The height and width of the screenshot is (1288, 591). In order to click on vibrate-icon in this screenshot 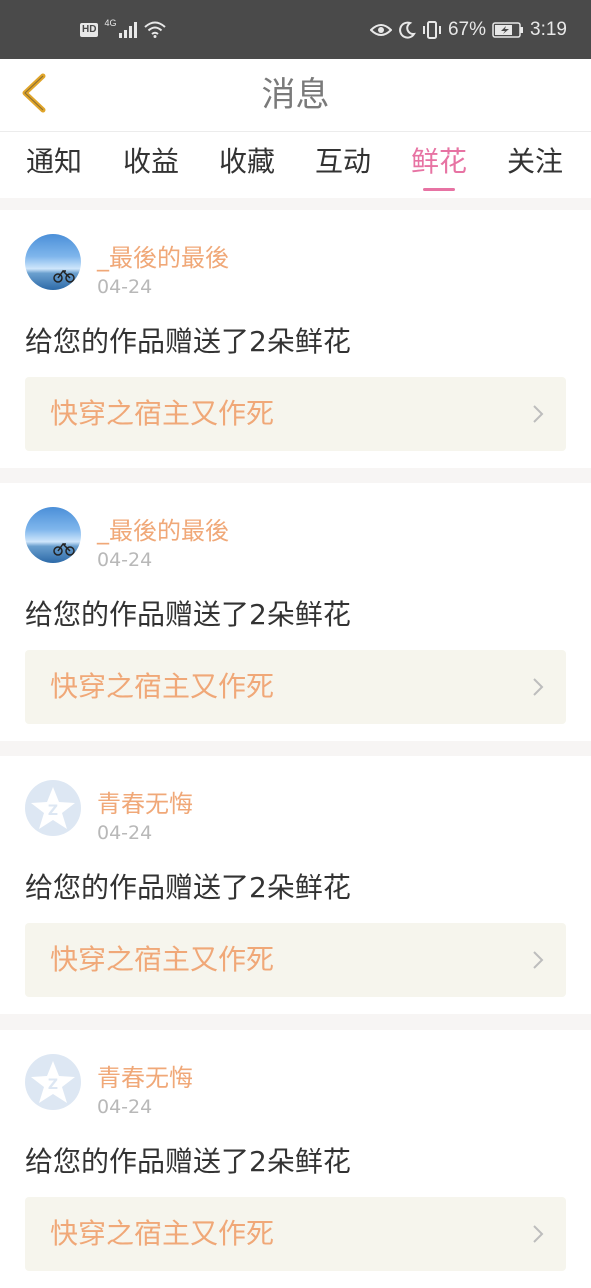, I will do `click(432, 29)`.